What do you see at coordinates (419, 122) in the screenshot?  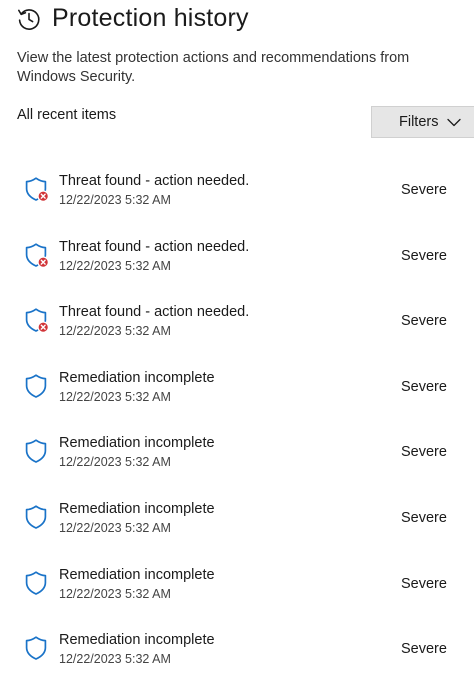 I see `filters-button-label: Filters` at bounding box center [419, 122].